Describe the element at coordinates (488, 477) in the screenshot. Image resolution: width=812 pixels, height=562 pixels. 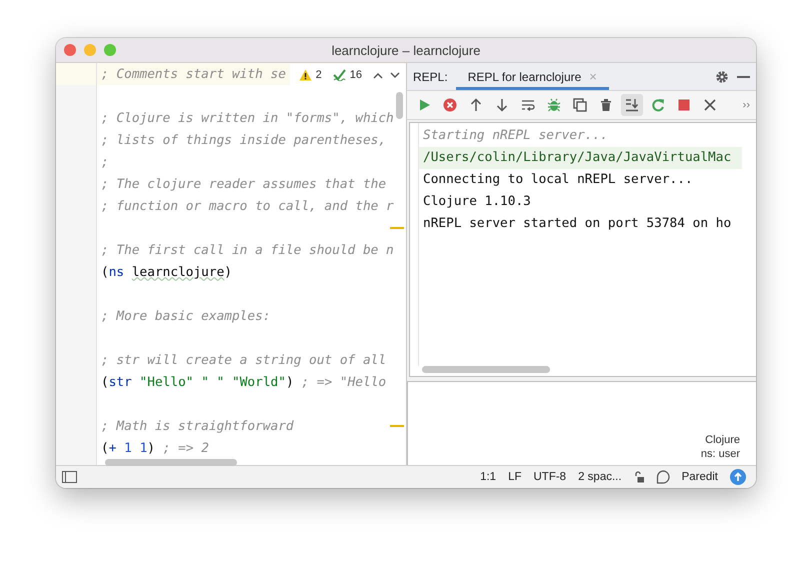
I see `status-item: 1:1` at that location.